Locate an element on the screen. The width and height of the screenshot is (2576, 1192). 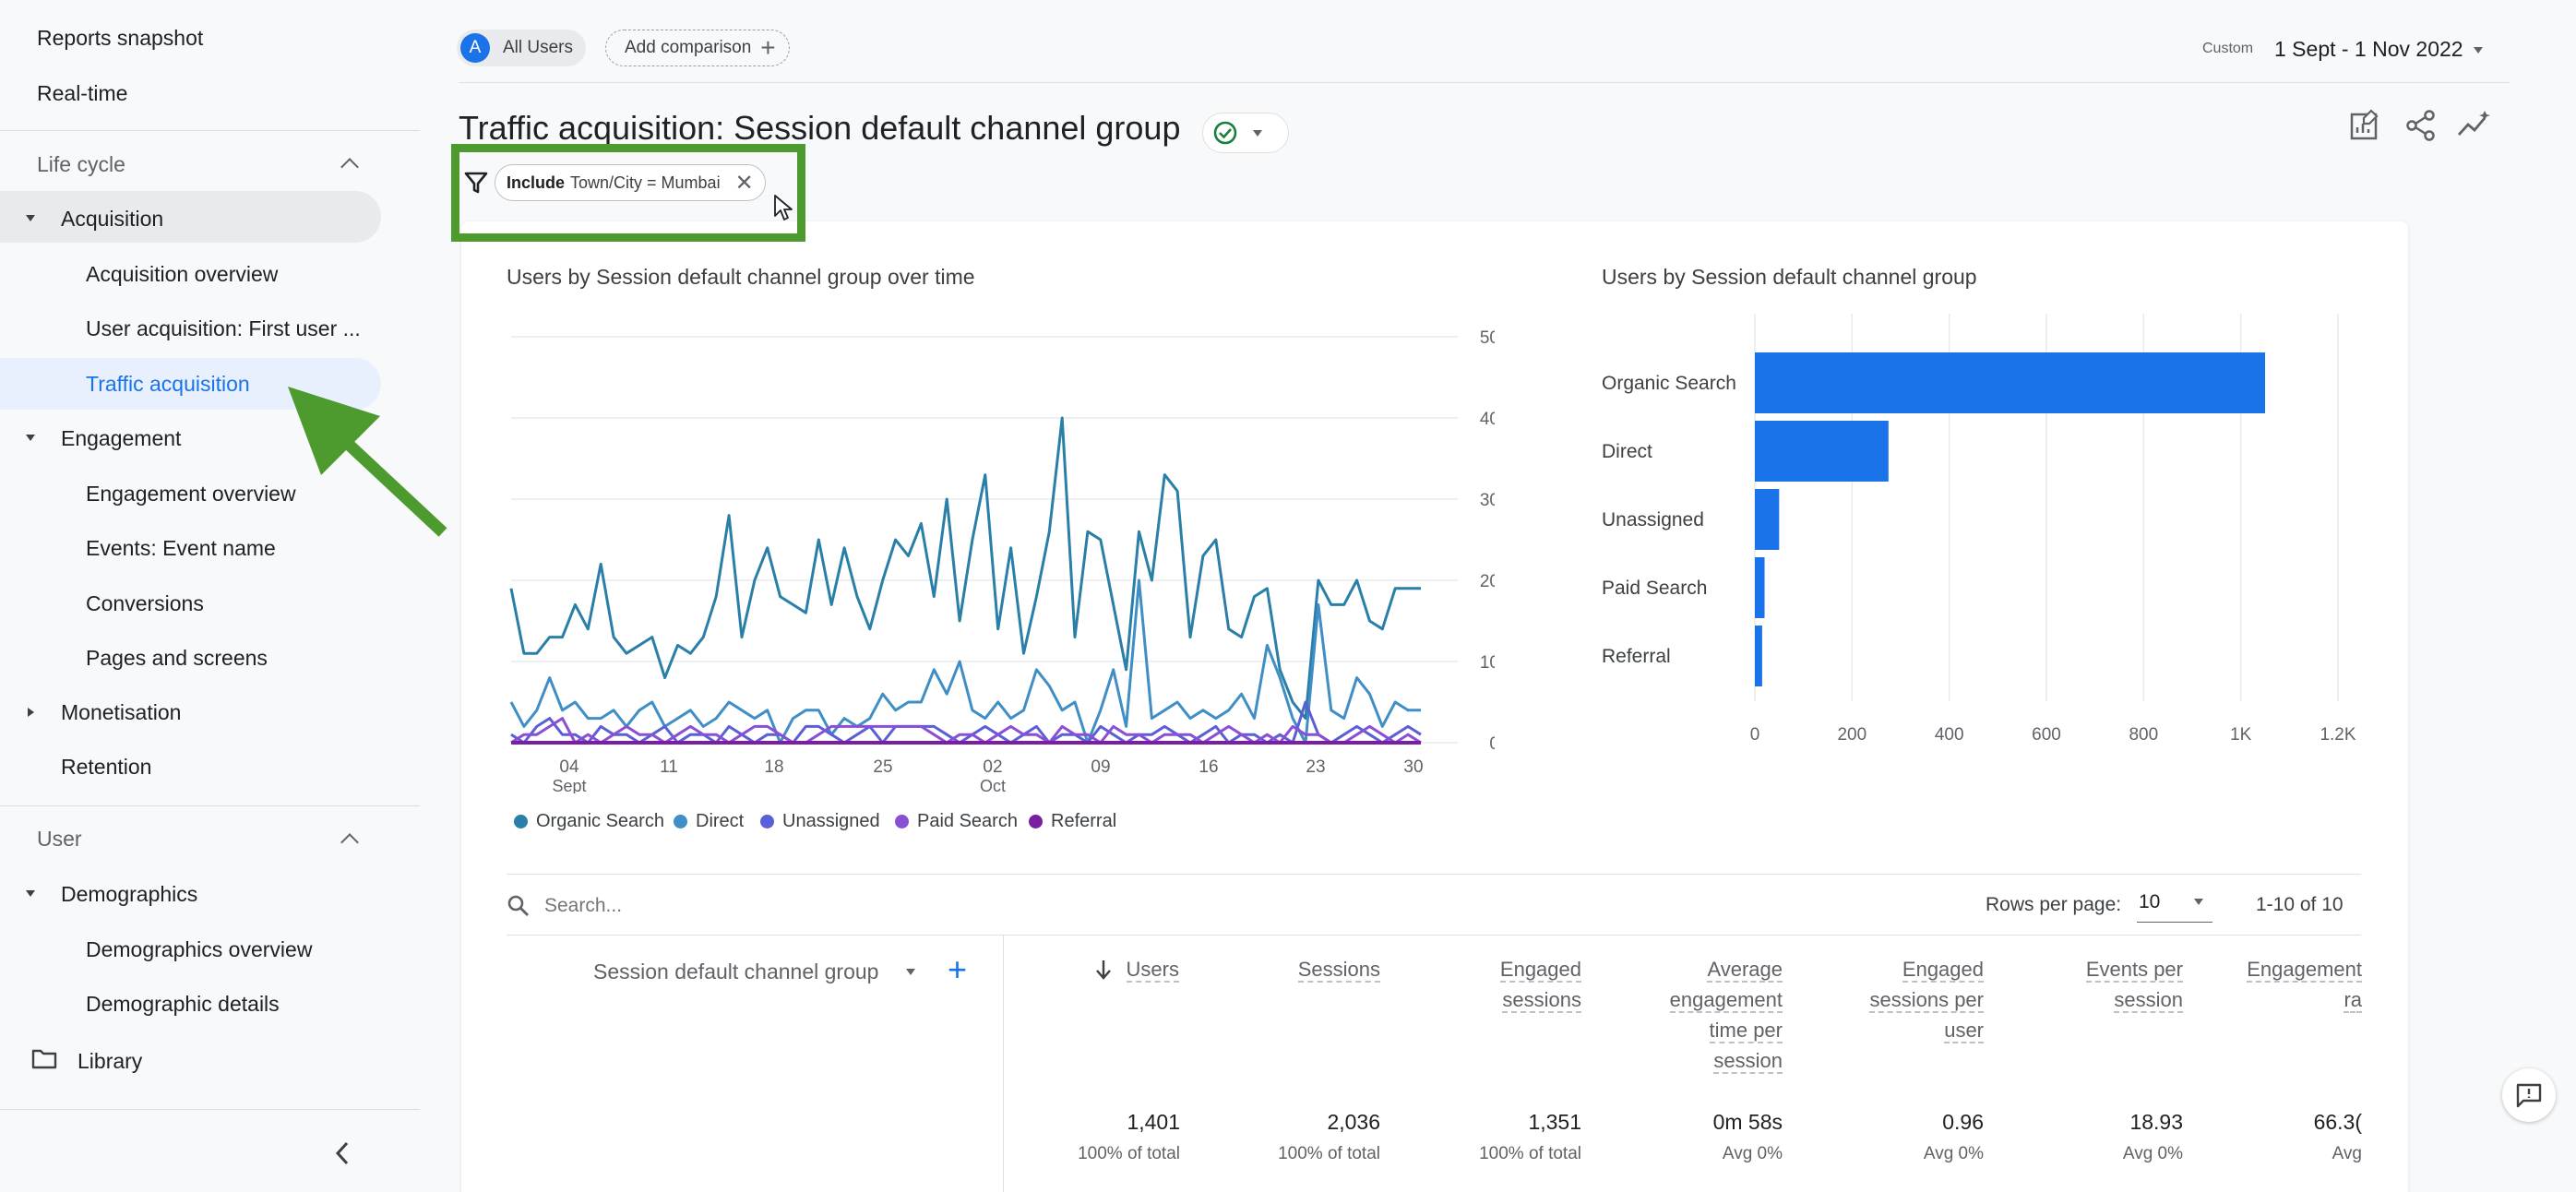
sidebar-item-acquisition-overview: Acquisition overview is located at coordinates (182, 274).